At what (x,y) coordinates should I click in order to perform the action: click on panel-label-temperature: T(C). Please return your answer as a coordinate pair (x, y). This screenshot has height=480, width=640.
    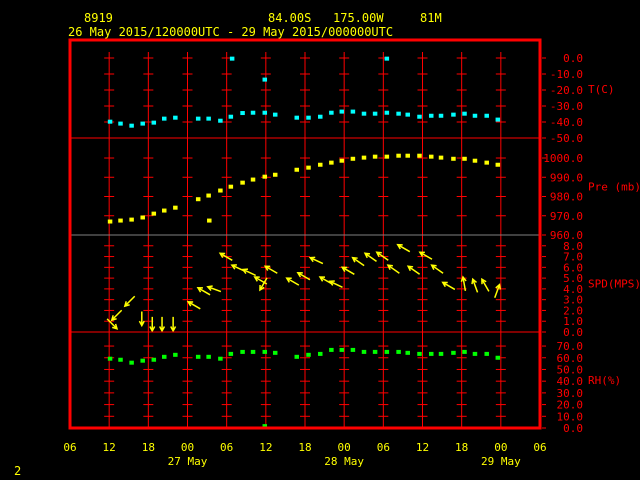
    Looking at the image, I should click on (601, 89).